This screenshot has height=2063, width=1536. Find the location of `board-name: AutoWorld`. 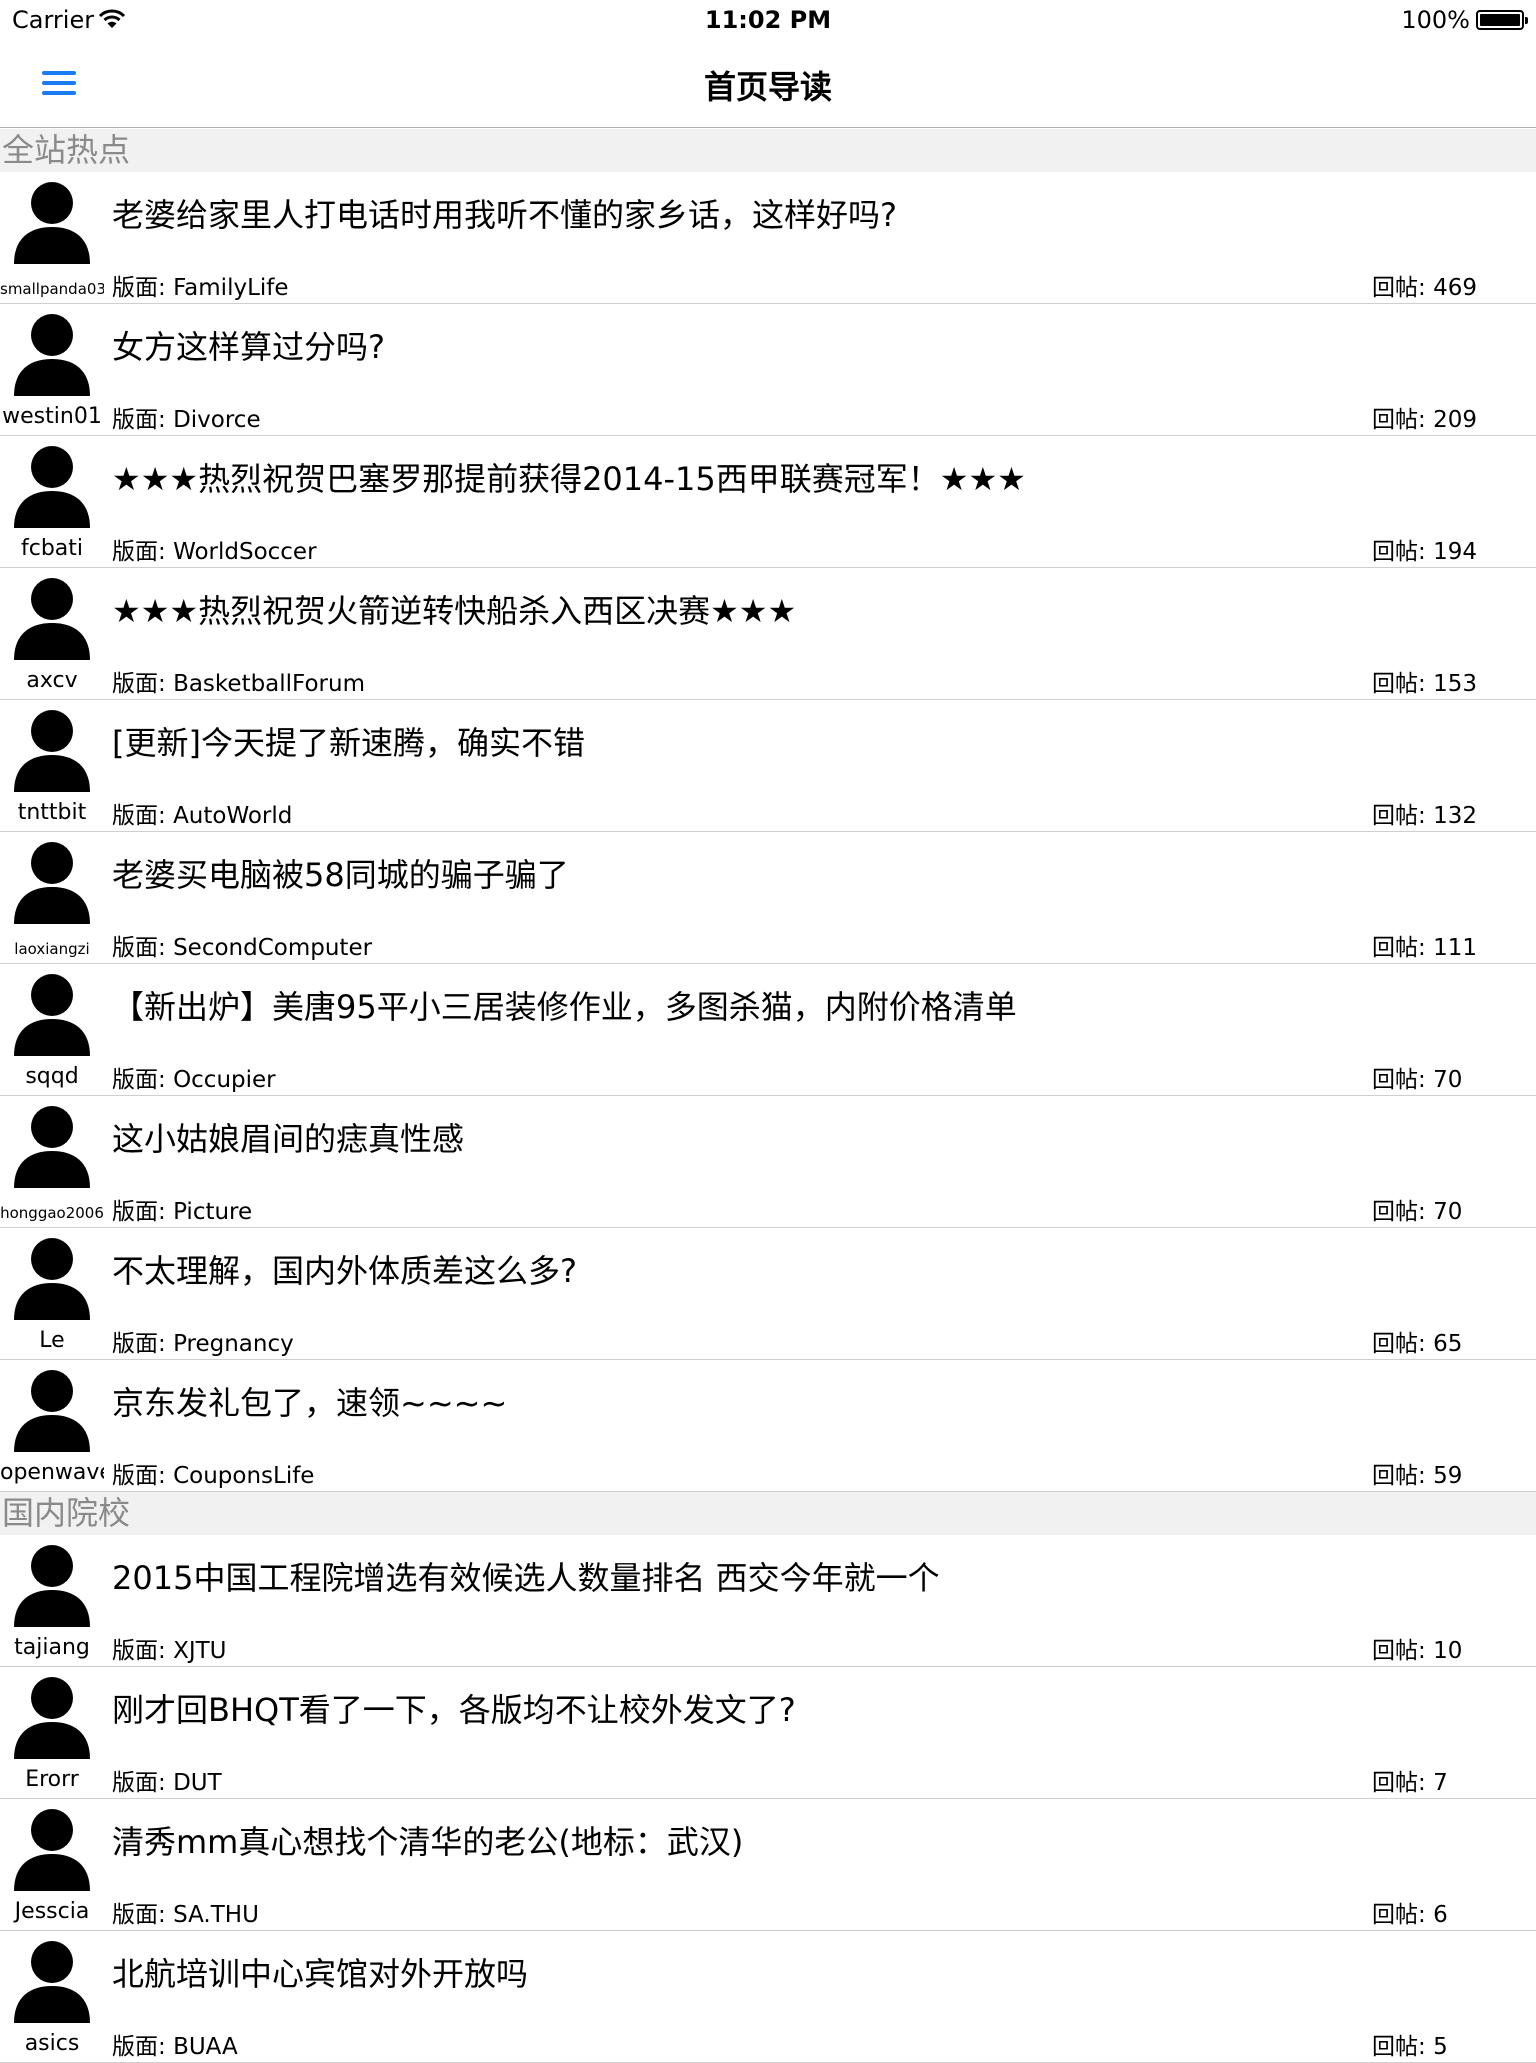

board-name: AutoWorld is located at coordinates (233, 816).